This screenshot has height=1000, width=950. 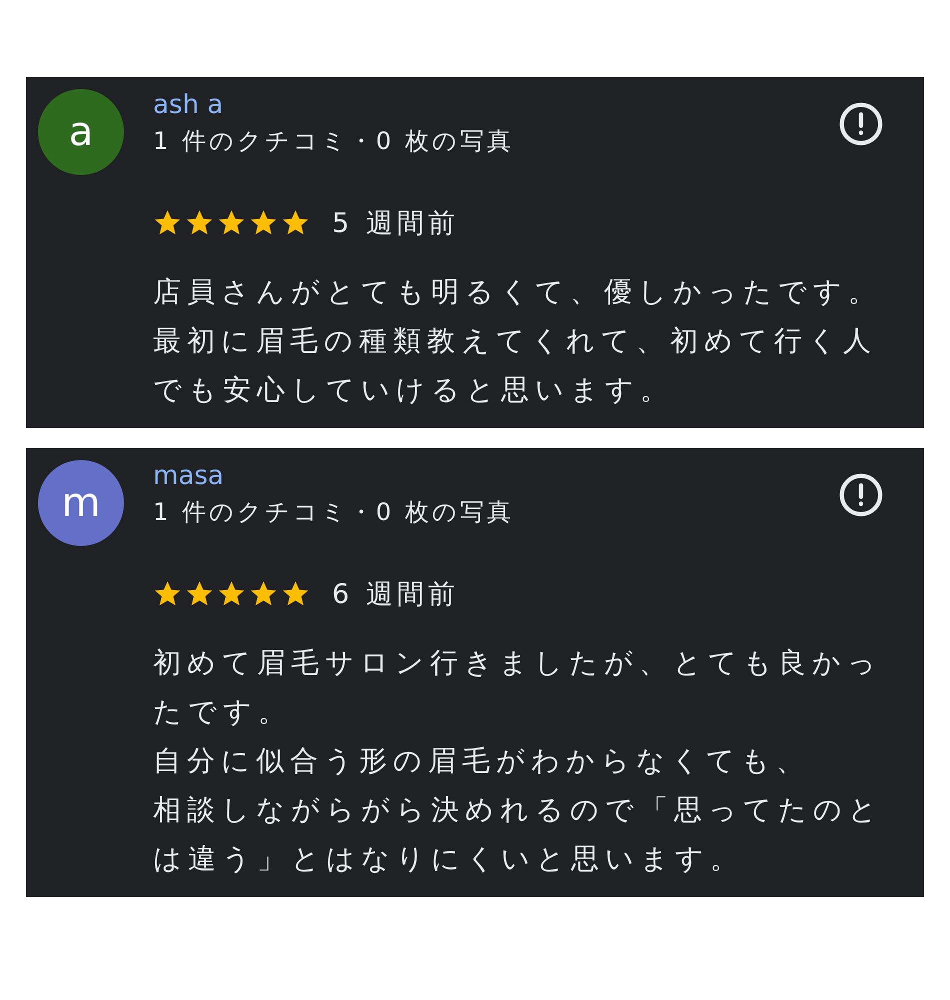 What do you see at coordinates (333, 476) in the screenshot?
I see `reviewer-name: masa` at bounding box center [333, 476].